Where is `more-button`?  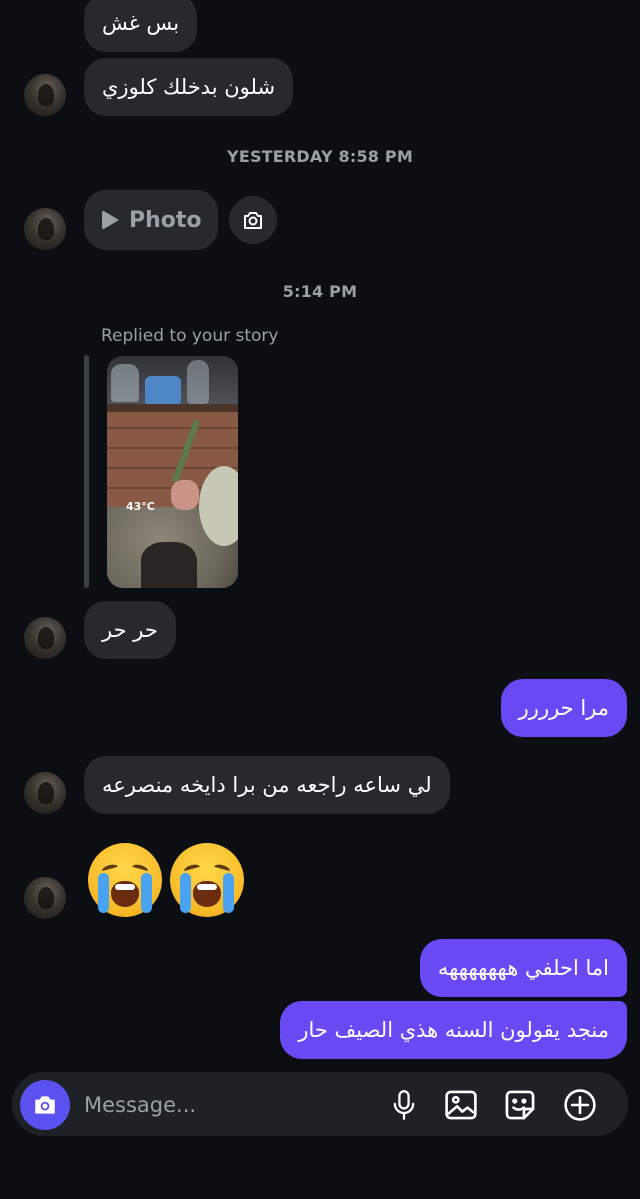
more-button is located at coordinates (580, 1105).